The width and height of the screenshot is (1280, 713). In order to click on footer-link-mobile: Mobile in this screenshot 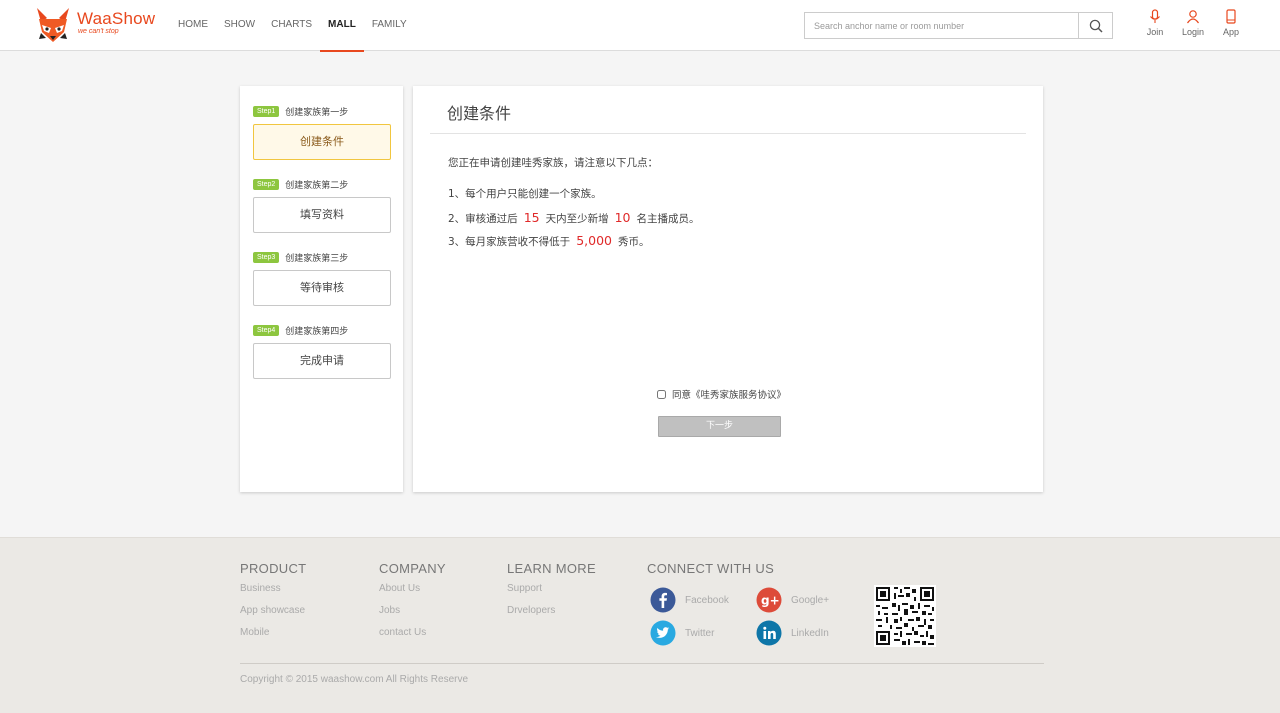, I will do `click(273, 634)`.